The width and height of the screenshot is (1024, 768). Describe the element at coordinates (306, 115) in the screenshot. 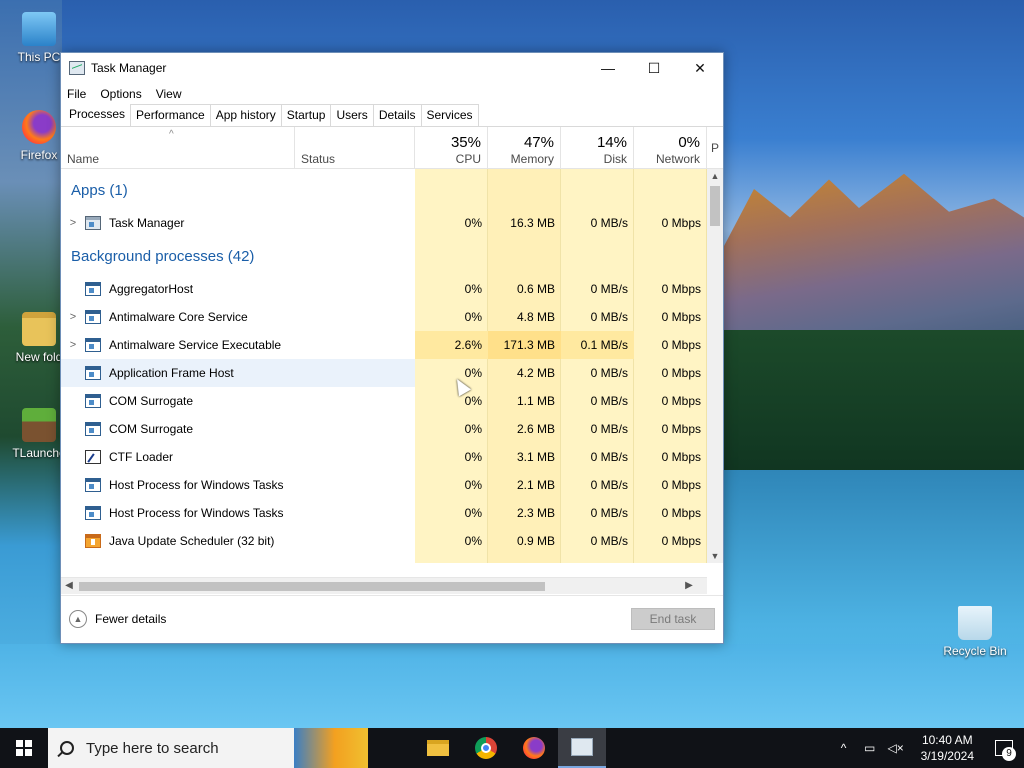

I see `tab-startup: Startup` at that location.